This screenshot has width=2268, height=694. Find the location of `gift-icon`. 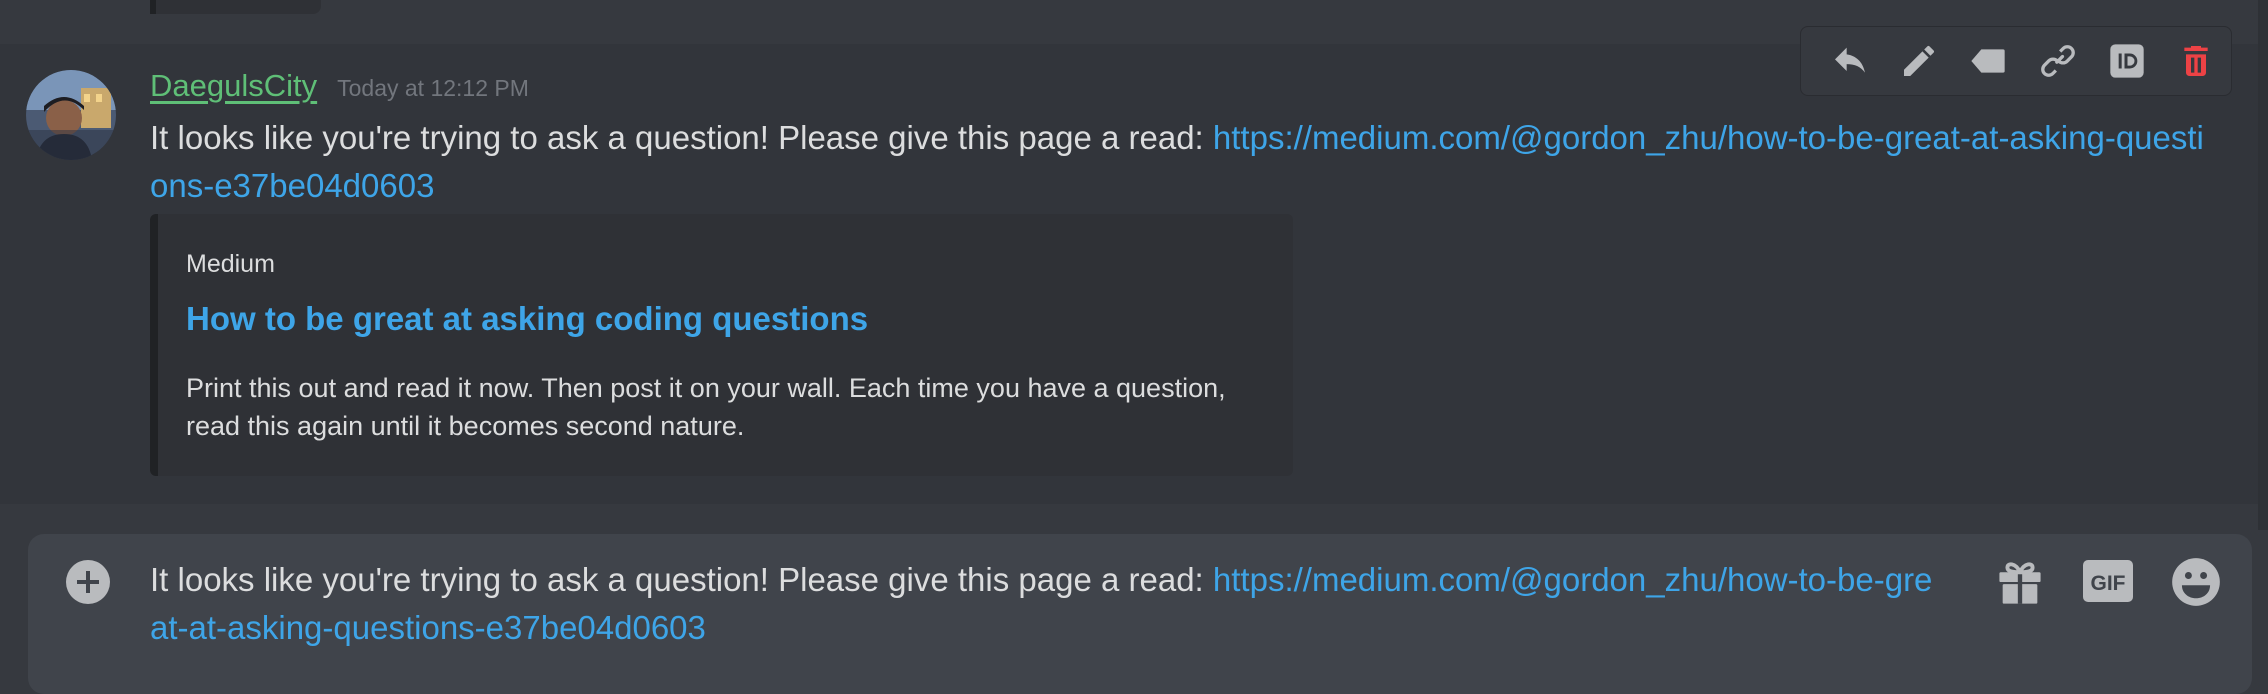

gift-icon is located at coordinates (2020, 583).